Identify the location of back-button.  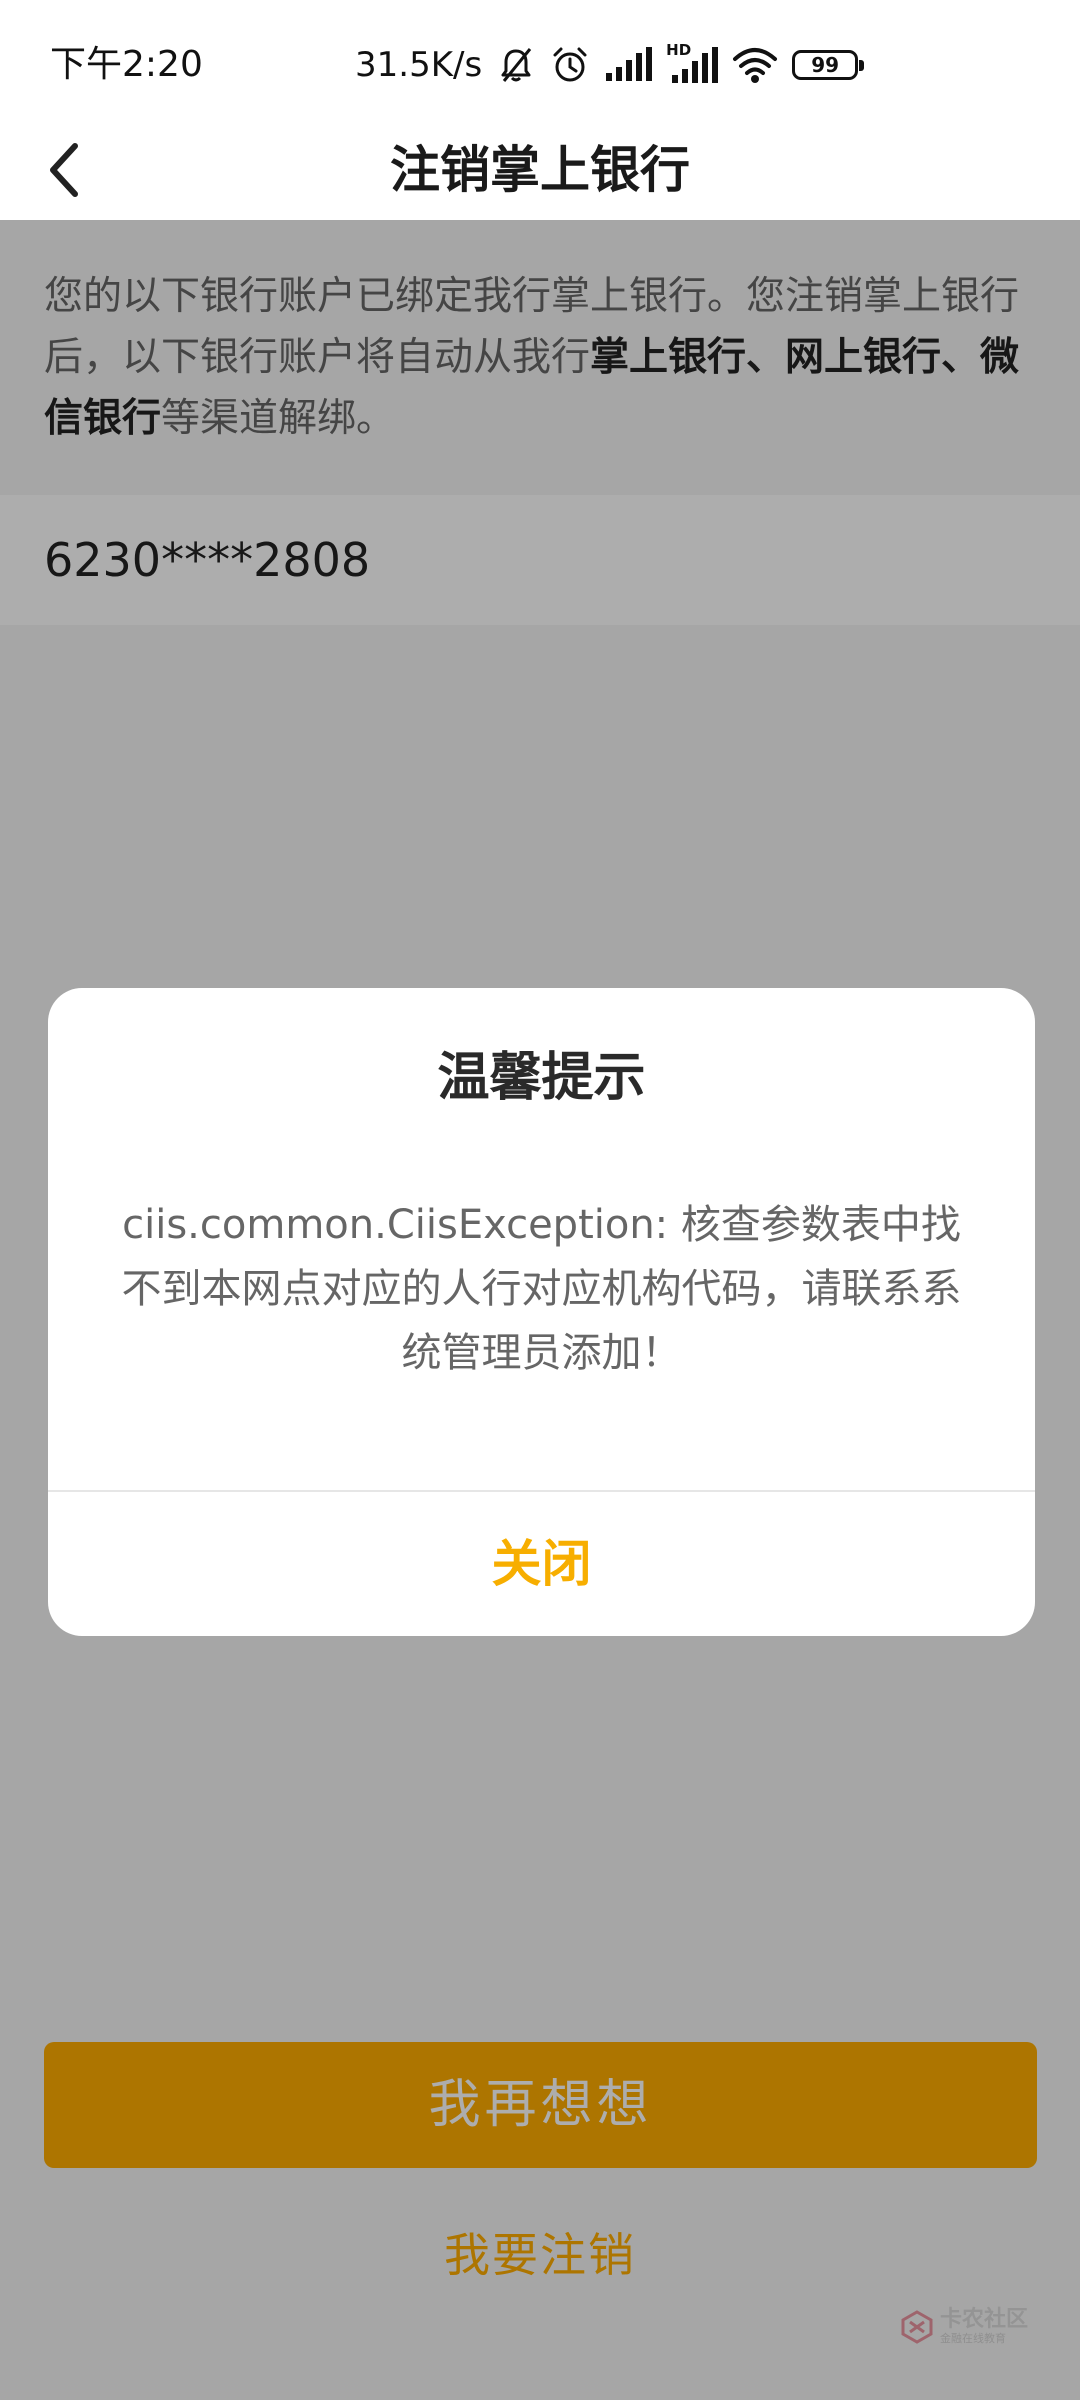
(65, 170).